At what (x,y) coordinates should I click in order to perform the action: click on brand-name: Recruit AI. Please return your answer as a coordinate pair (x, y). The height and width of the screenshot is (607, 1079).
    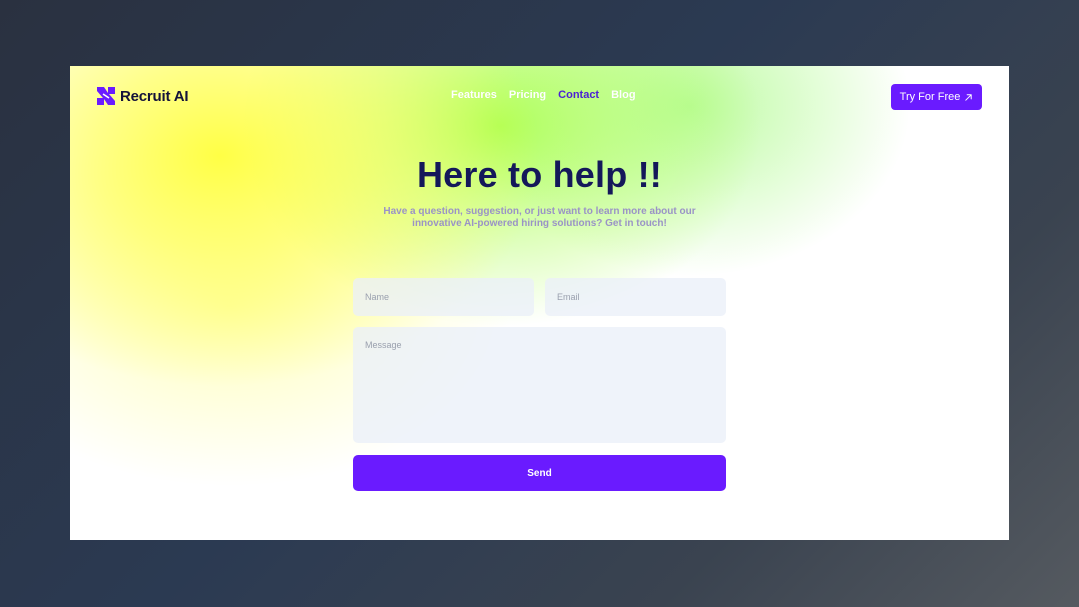
    Looking at the image, I should click on (154, 96).